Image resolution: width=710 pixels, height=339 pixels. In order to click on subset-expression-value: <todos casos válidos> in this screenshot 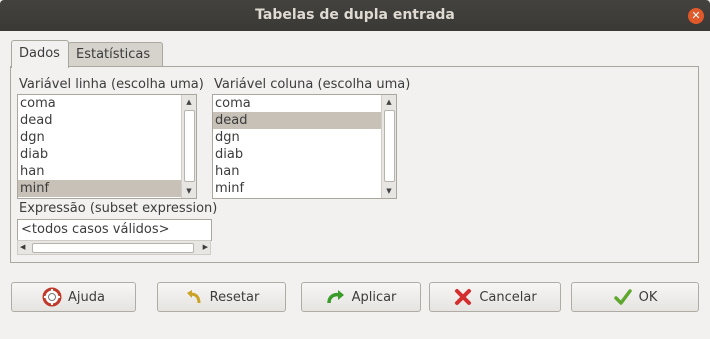, I will do `click(95, 229)`.